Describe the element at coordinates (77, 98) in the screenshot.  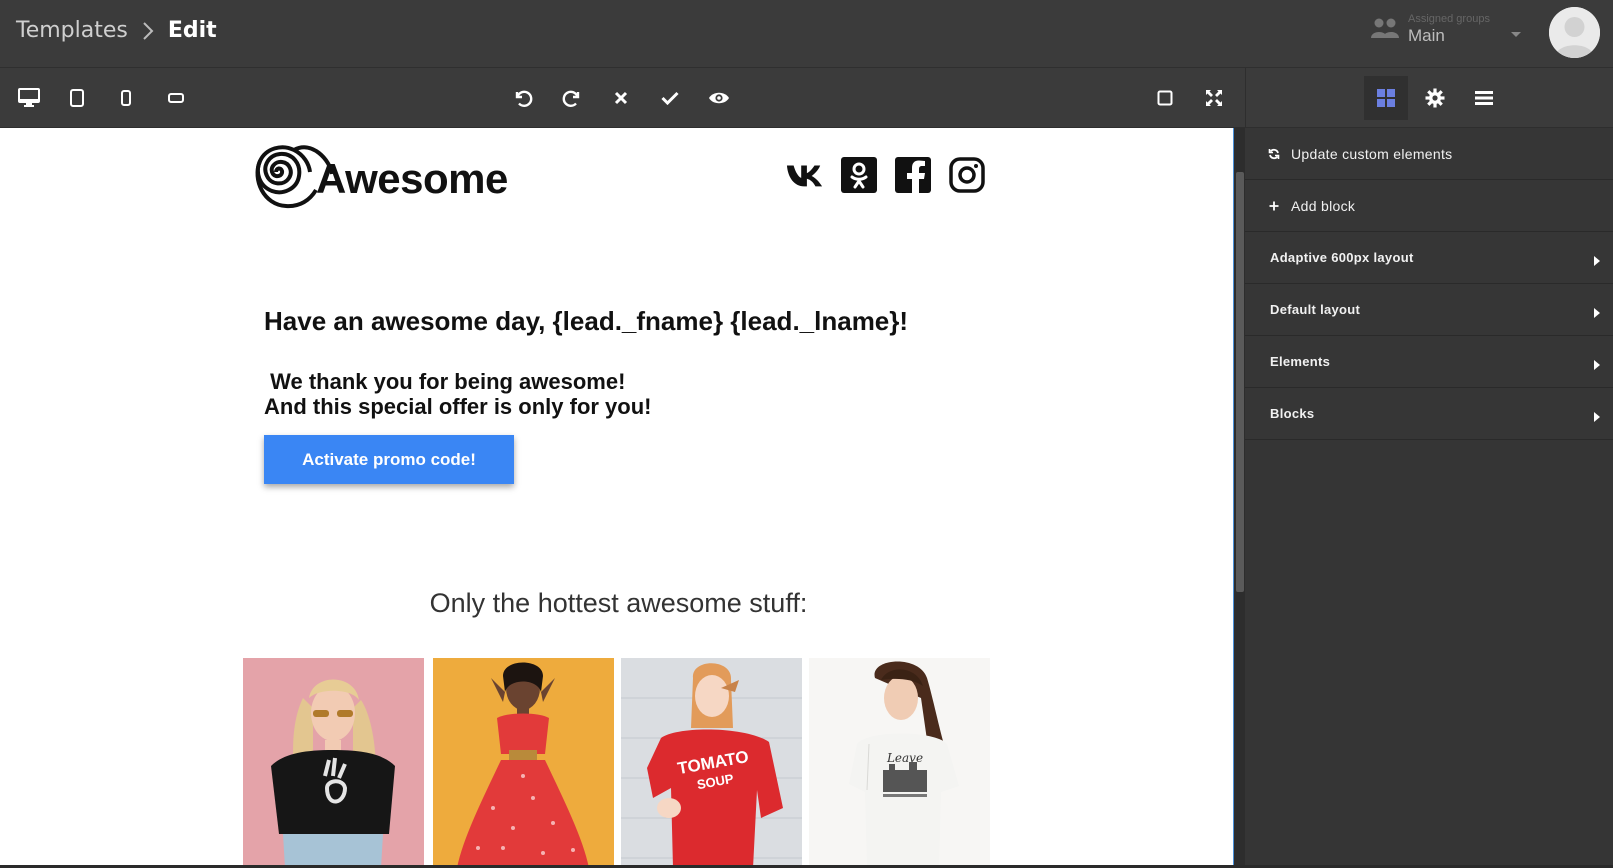
I see `tablet-view-icon` at that location.